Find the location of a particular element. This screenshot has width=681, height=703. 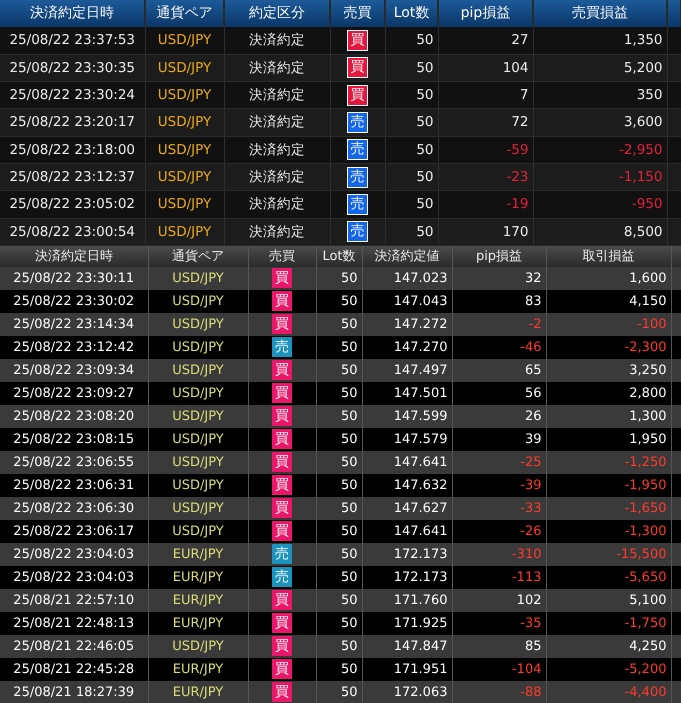

table-cell: 147.627 is located at coordinates (407, 508).